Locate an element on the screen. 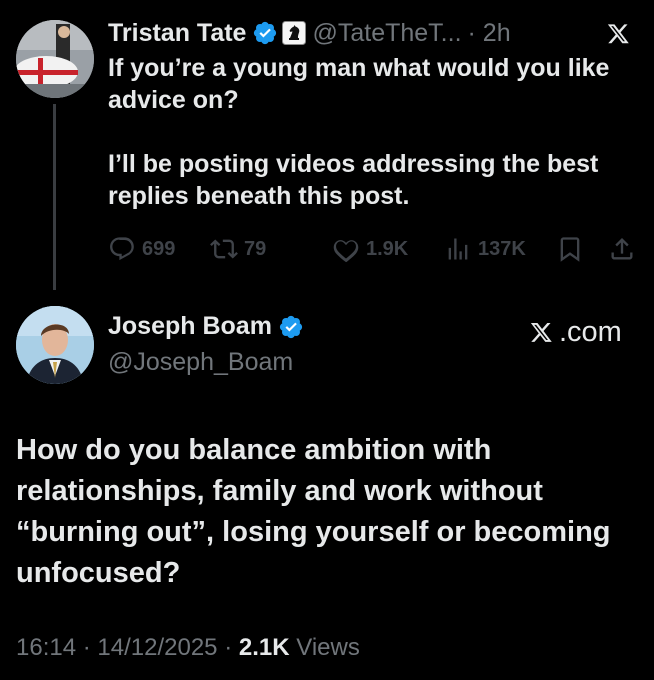  views-count: 137K is located at coordinates (502, 248).